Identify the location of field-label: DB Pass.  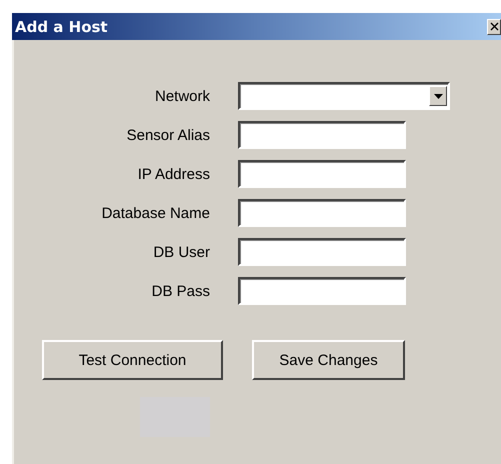
(181, 291).